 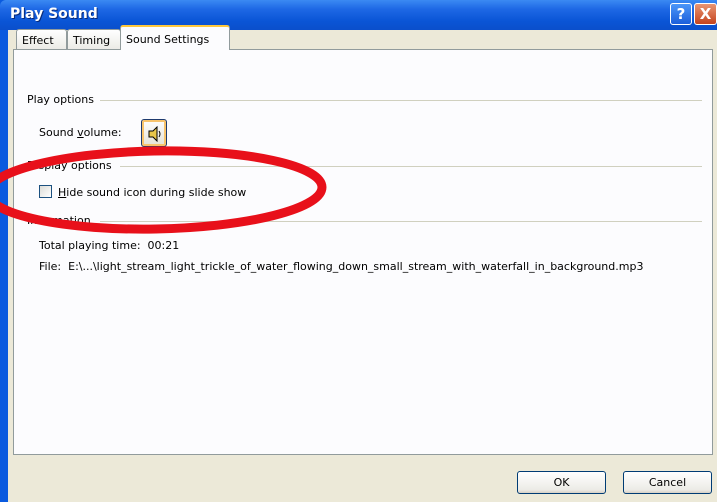 I want to click on red-annotation-ellipse, so click(x=163, y=190).